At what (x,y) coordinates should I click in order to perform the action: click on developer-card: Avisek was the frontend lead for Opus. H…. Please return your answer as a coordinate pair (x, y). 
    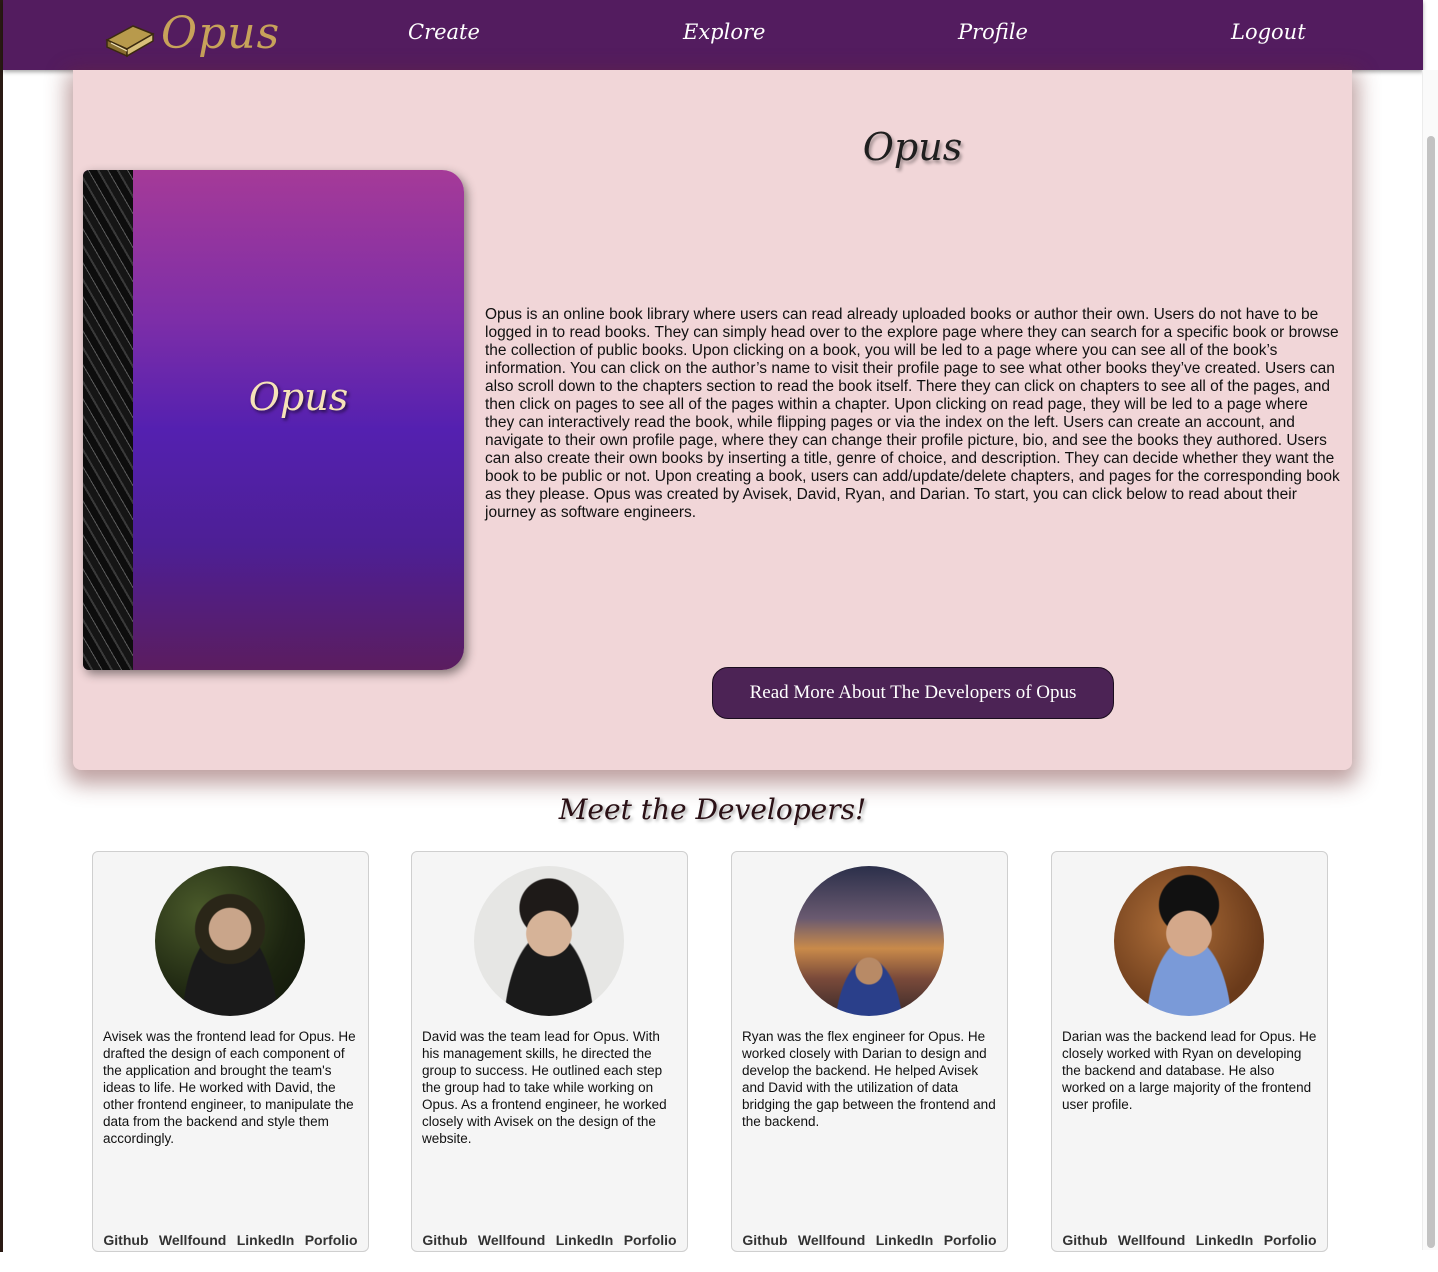
    Looking at the image, I should click on (230, 1051).